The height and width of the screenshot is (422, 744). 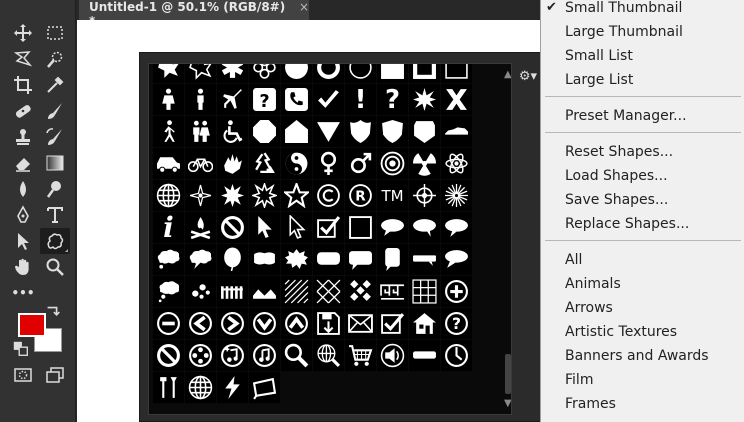 I want to click on shape-checkbox-empty, so click(x=360, y=227).